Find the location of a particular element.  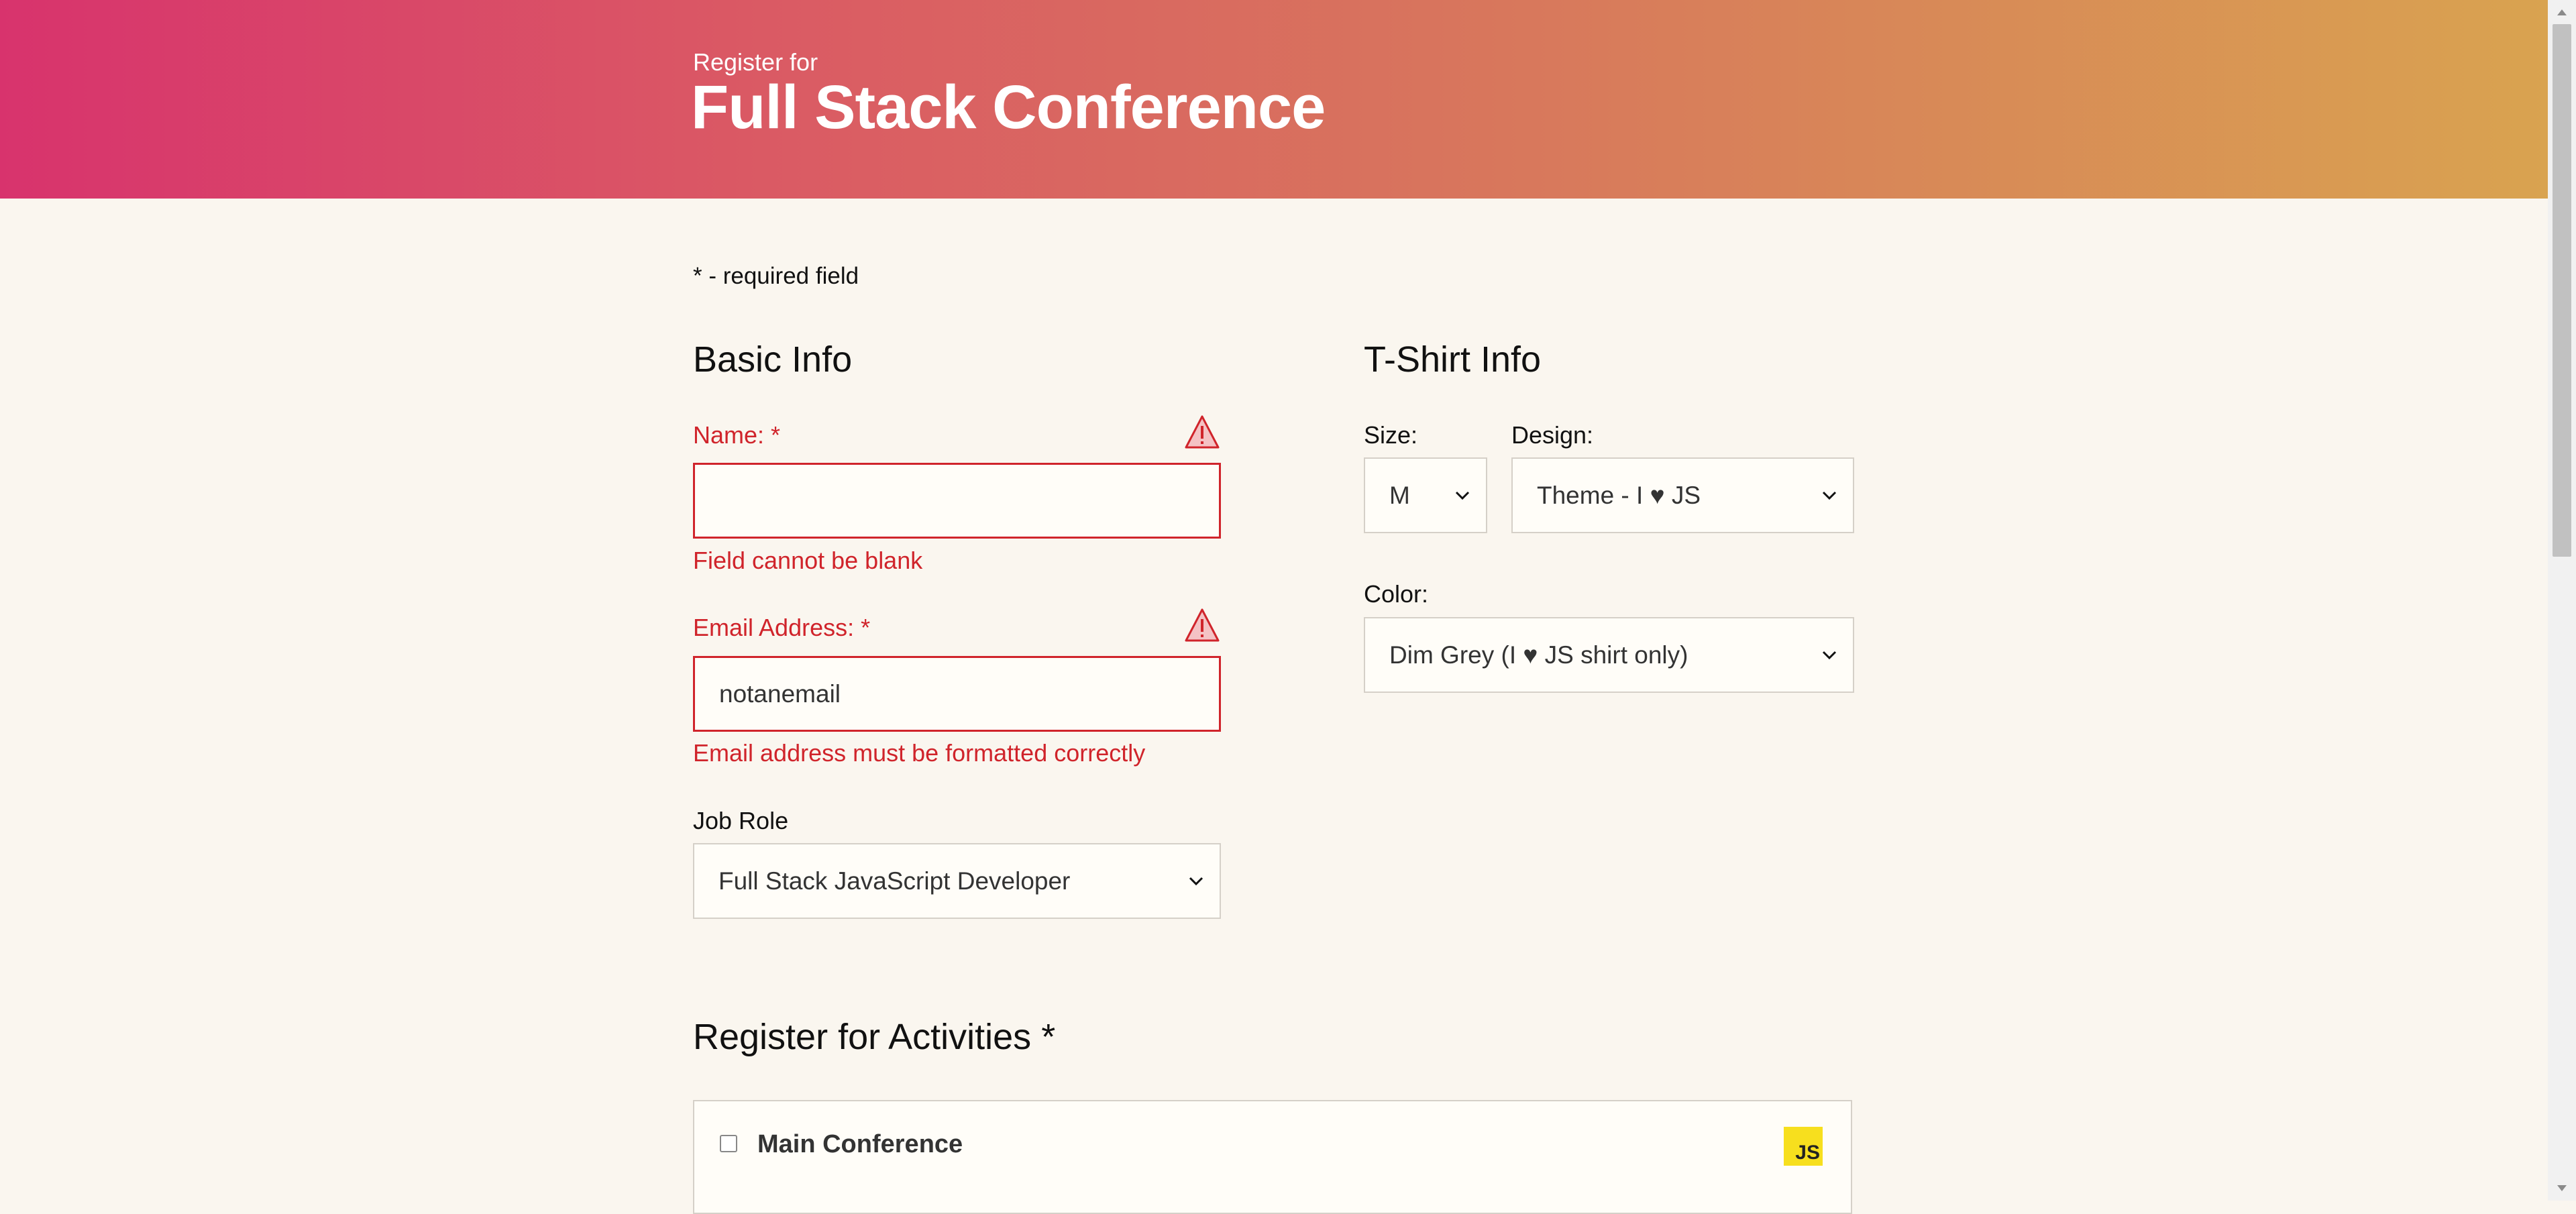

size-select: M is located at coordinates (1425, 495).